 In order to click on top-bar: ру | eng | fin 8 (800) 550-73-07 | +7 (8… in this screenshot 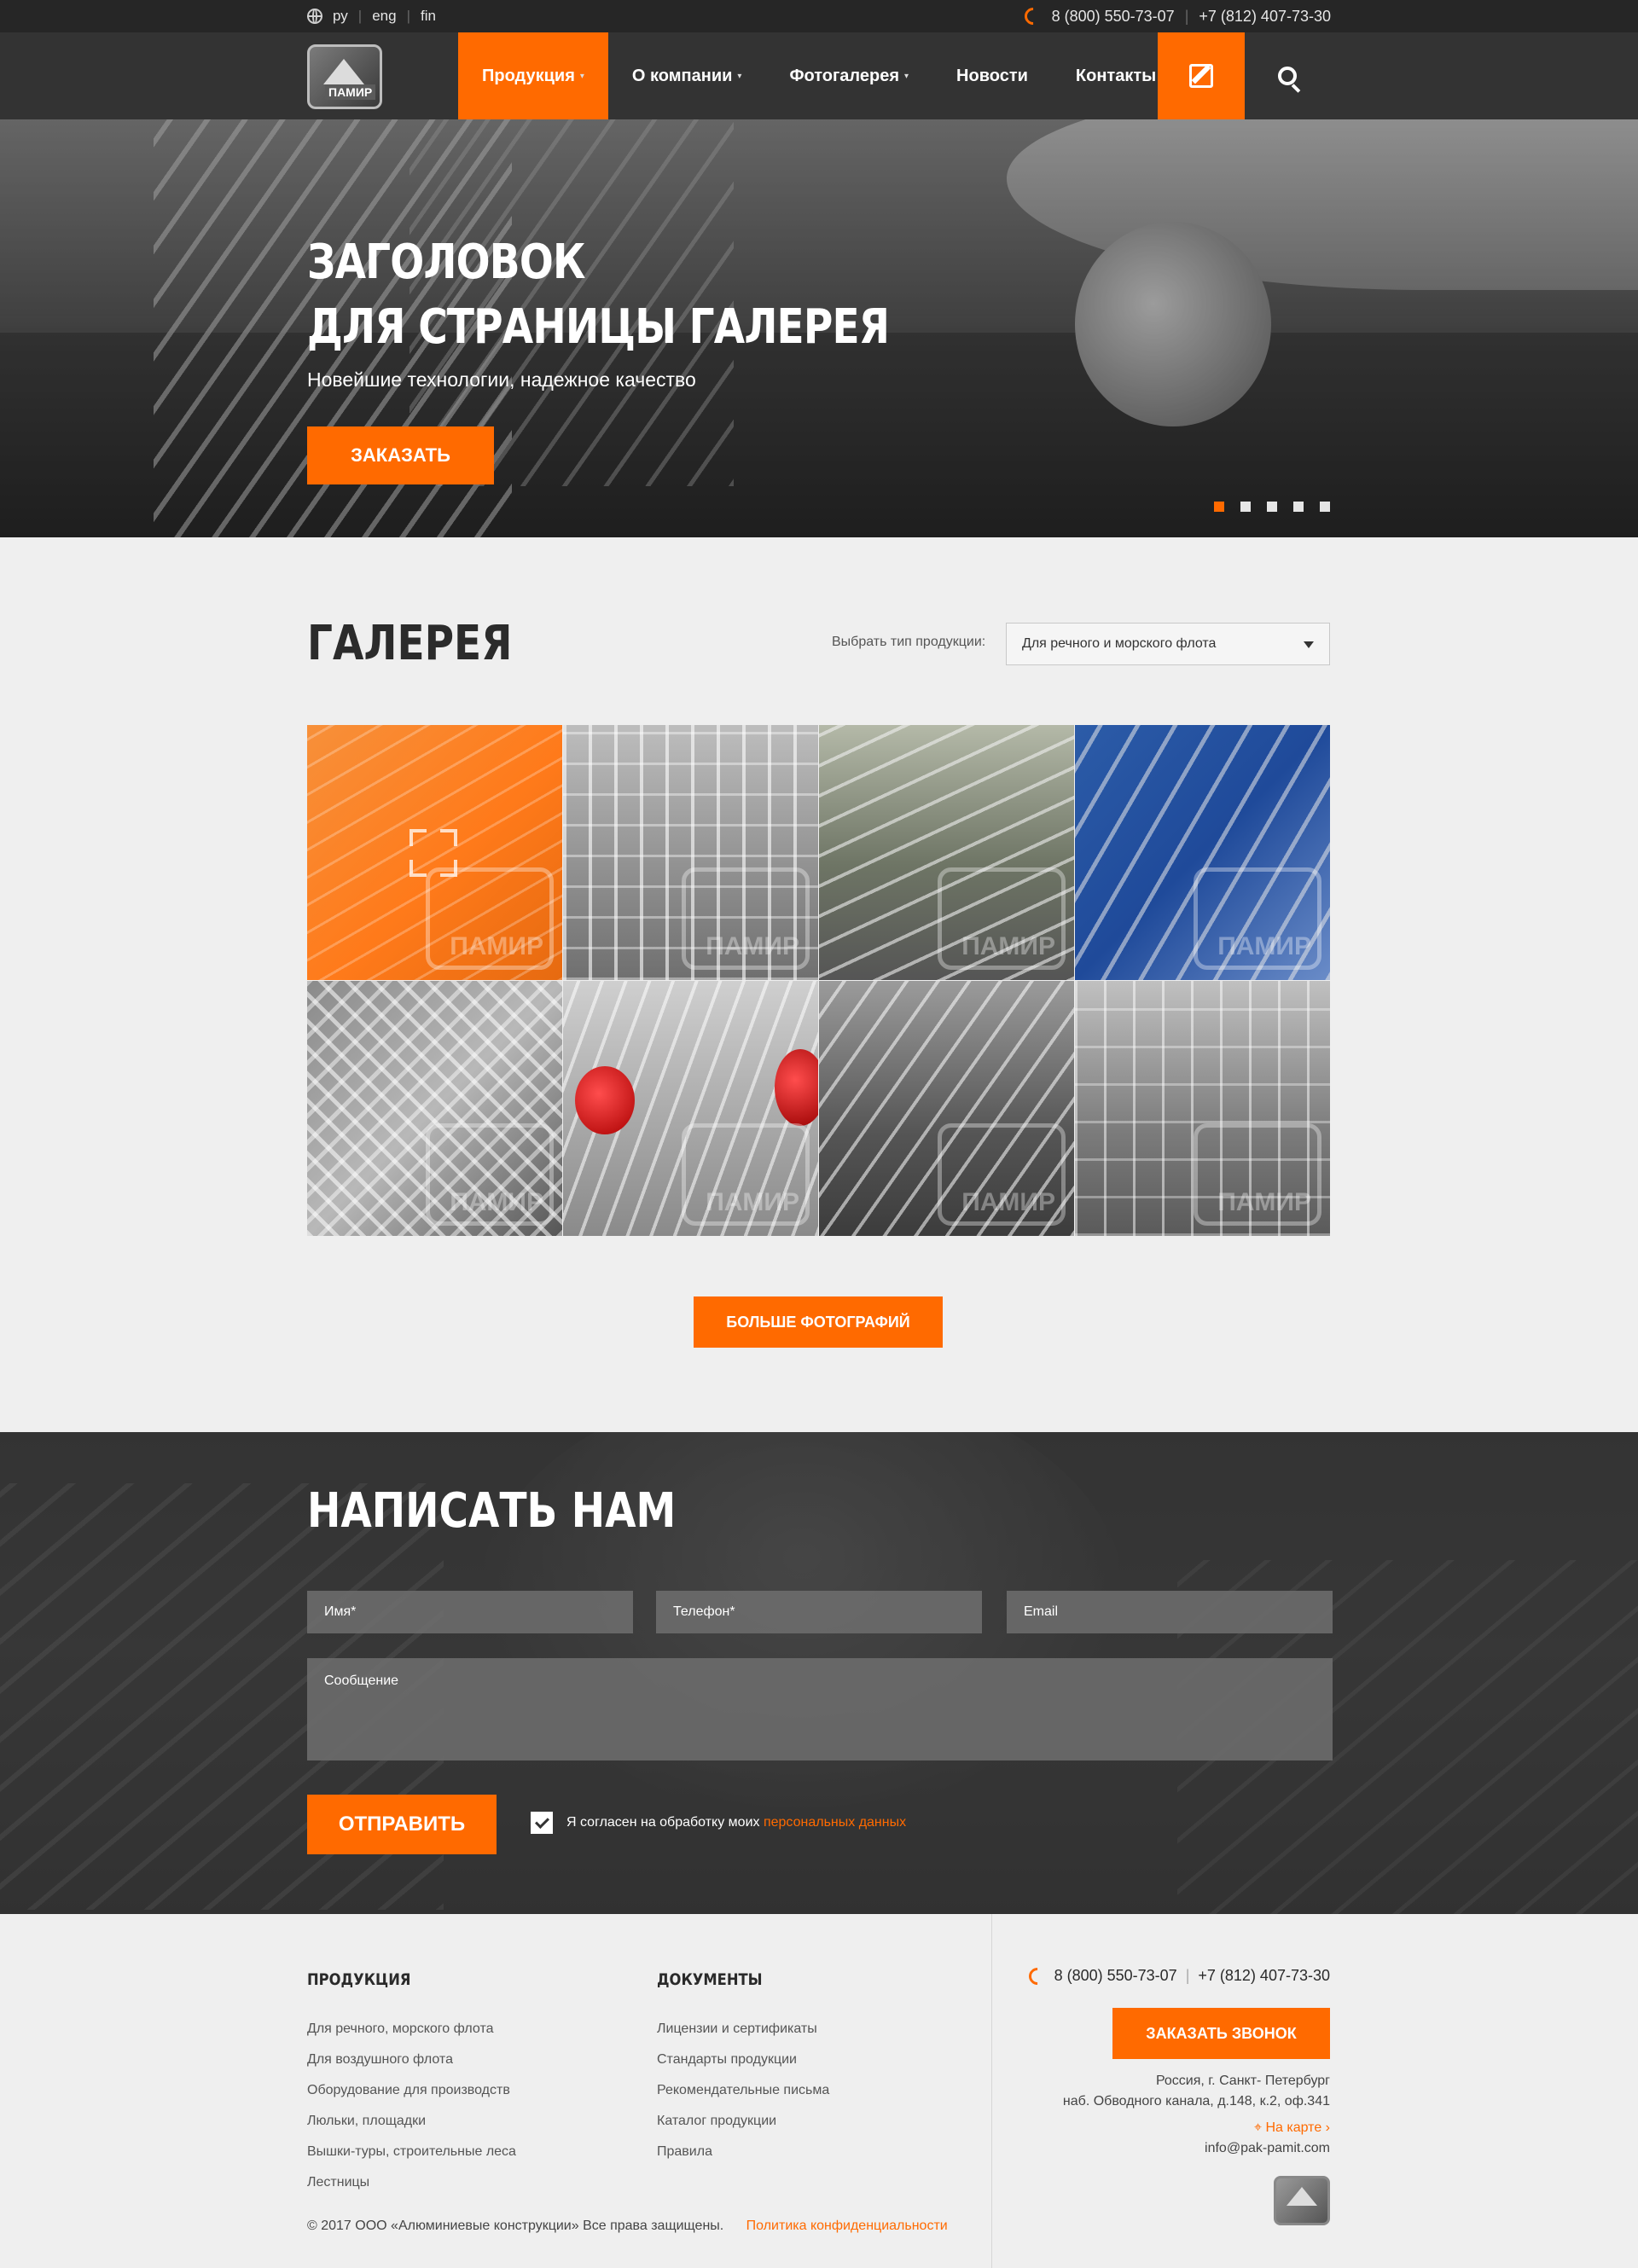, I will do `click(819, 16)`.